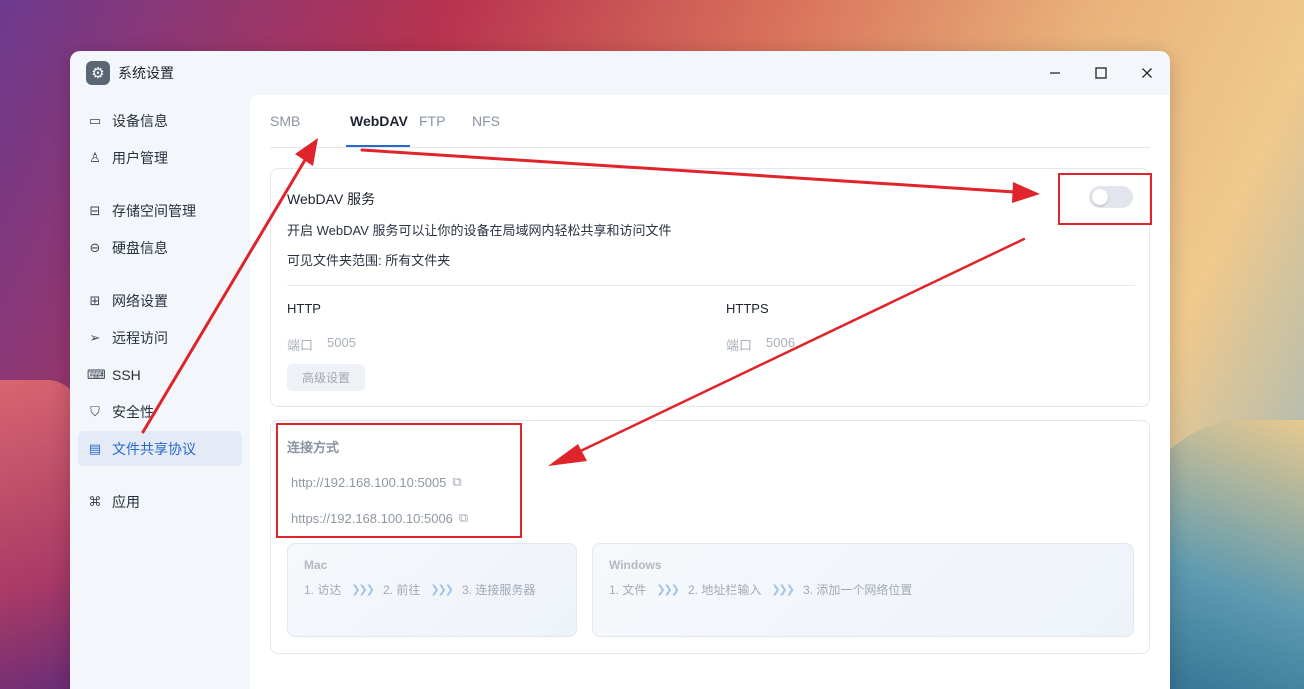 The width and height of the screenshot is (1304, 689). I want to click on http-port-value: 5005, so click(341, 342).